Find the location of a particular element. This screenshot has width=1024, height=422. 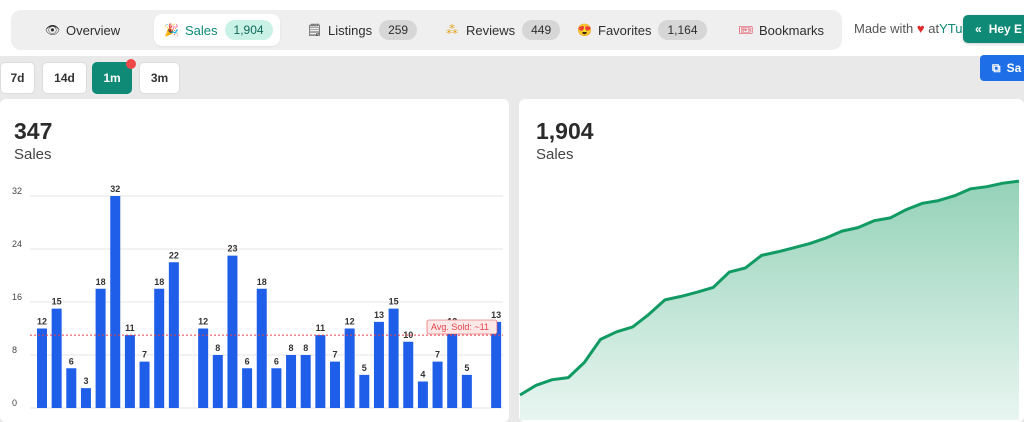

y-tick-label: 8 is located at coordinates (14, 350).